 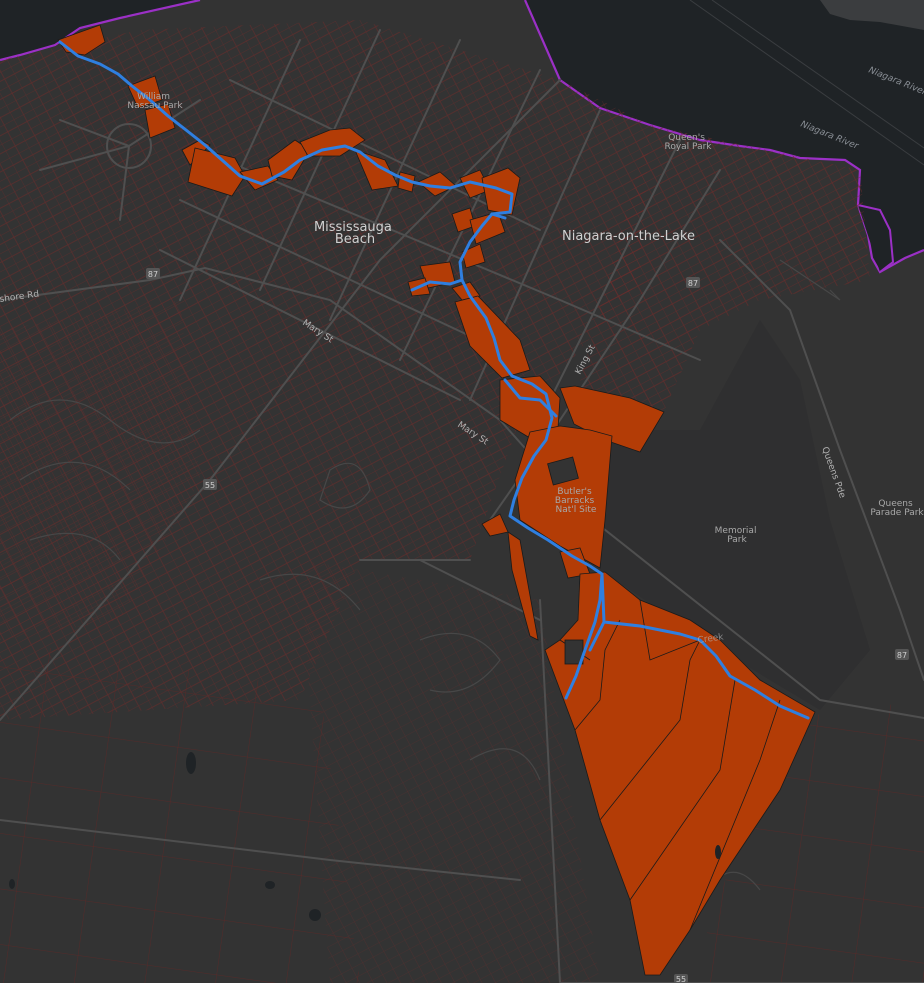 What do you see at coordinates (688, 142) in the screenshot?
I see `label-park-queens-royal: Queen's Royal Park` at bounding box center [688, 142].